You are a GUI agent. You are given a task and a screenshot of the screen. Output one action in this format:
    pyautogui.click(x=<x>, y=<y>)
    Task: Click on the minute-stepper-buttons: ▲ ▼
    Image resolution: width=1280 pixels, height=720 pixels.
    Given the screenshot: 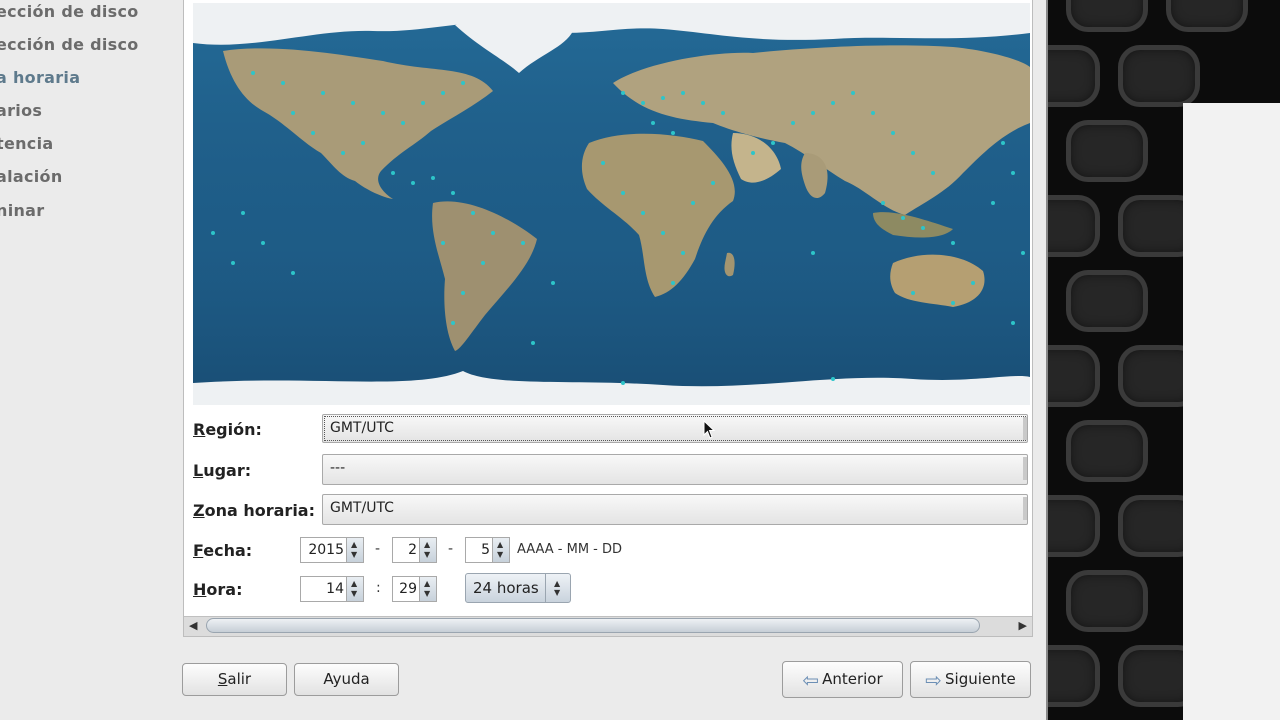 What is the action you would take?
    pyautogui.click(x=427, y=589)
    